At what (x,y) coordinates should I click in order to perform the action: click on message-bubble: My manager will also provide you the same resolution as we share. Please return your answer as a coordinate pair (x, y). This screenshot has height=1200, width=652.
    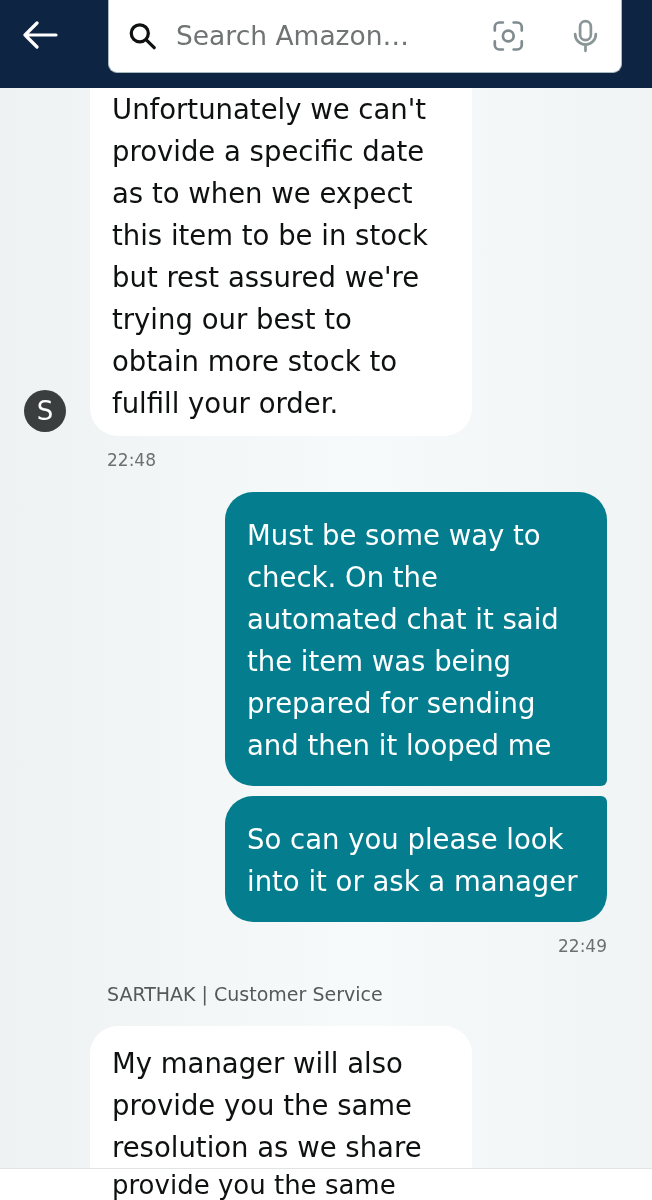
    Looking at the image, I should click on (281, 1097).